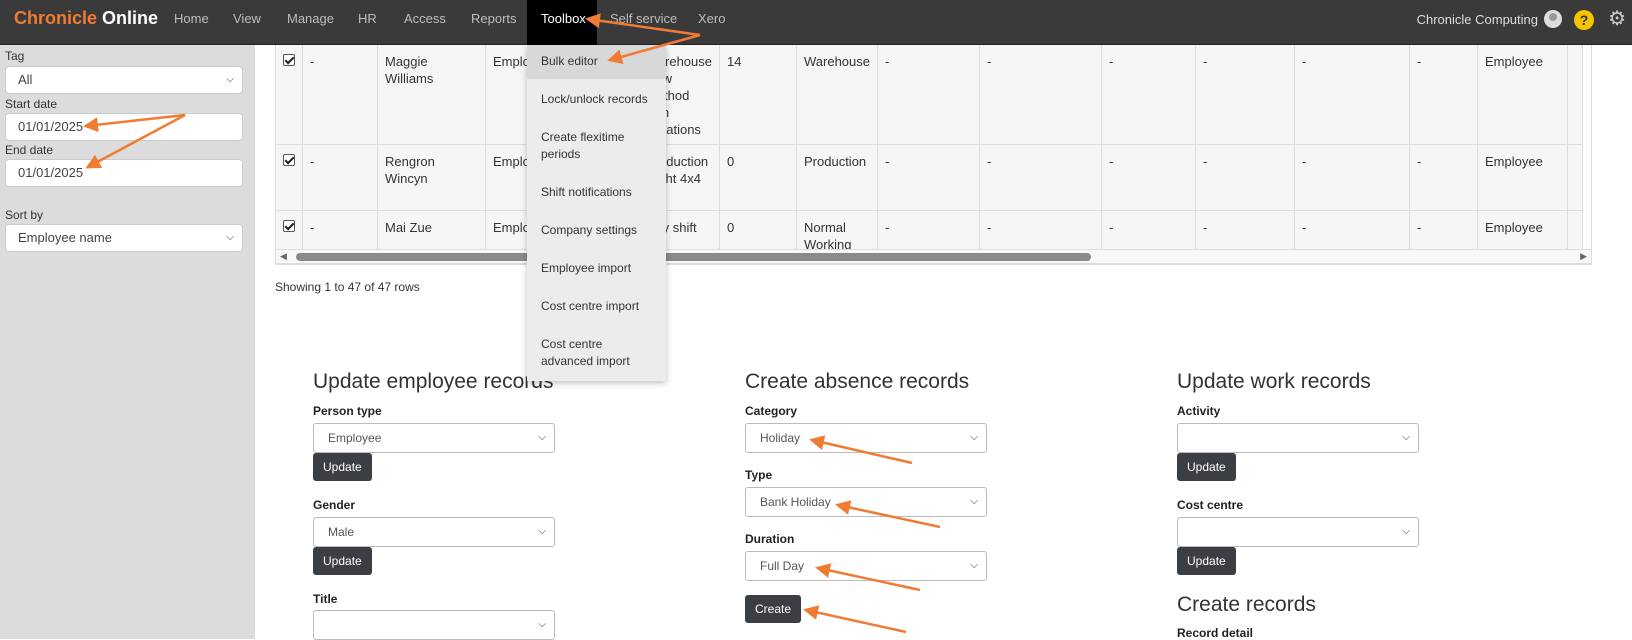 This screenshot has width=1632, height=640. What do you see at coordinates (355, 438) in the screenshot?
I see `person-type-value: Employee` at bounding box center [355, 438].